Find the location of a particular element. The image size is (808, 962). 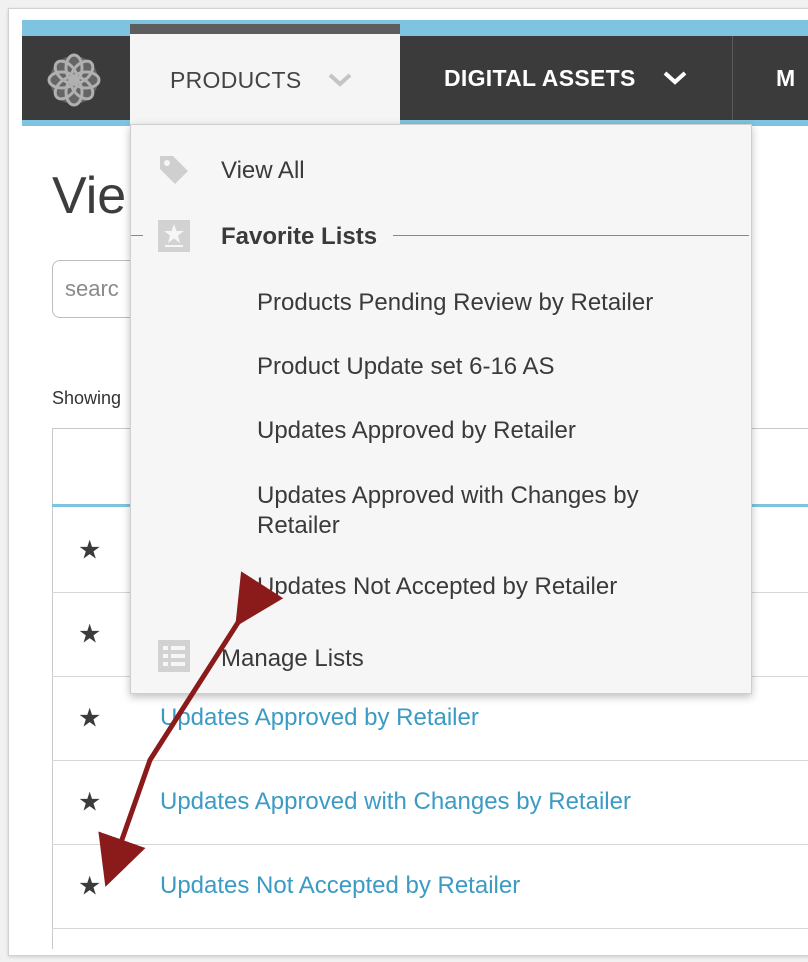

favorite-list-item: Updates Not Accepted by Retailer is located at coordinates (437, 587).